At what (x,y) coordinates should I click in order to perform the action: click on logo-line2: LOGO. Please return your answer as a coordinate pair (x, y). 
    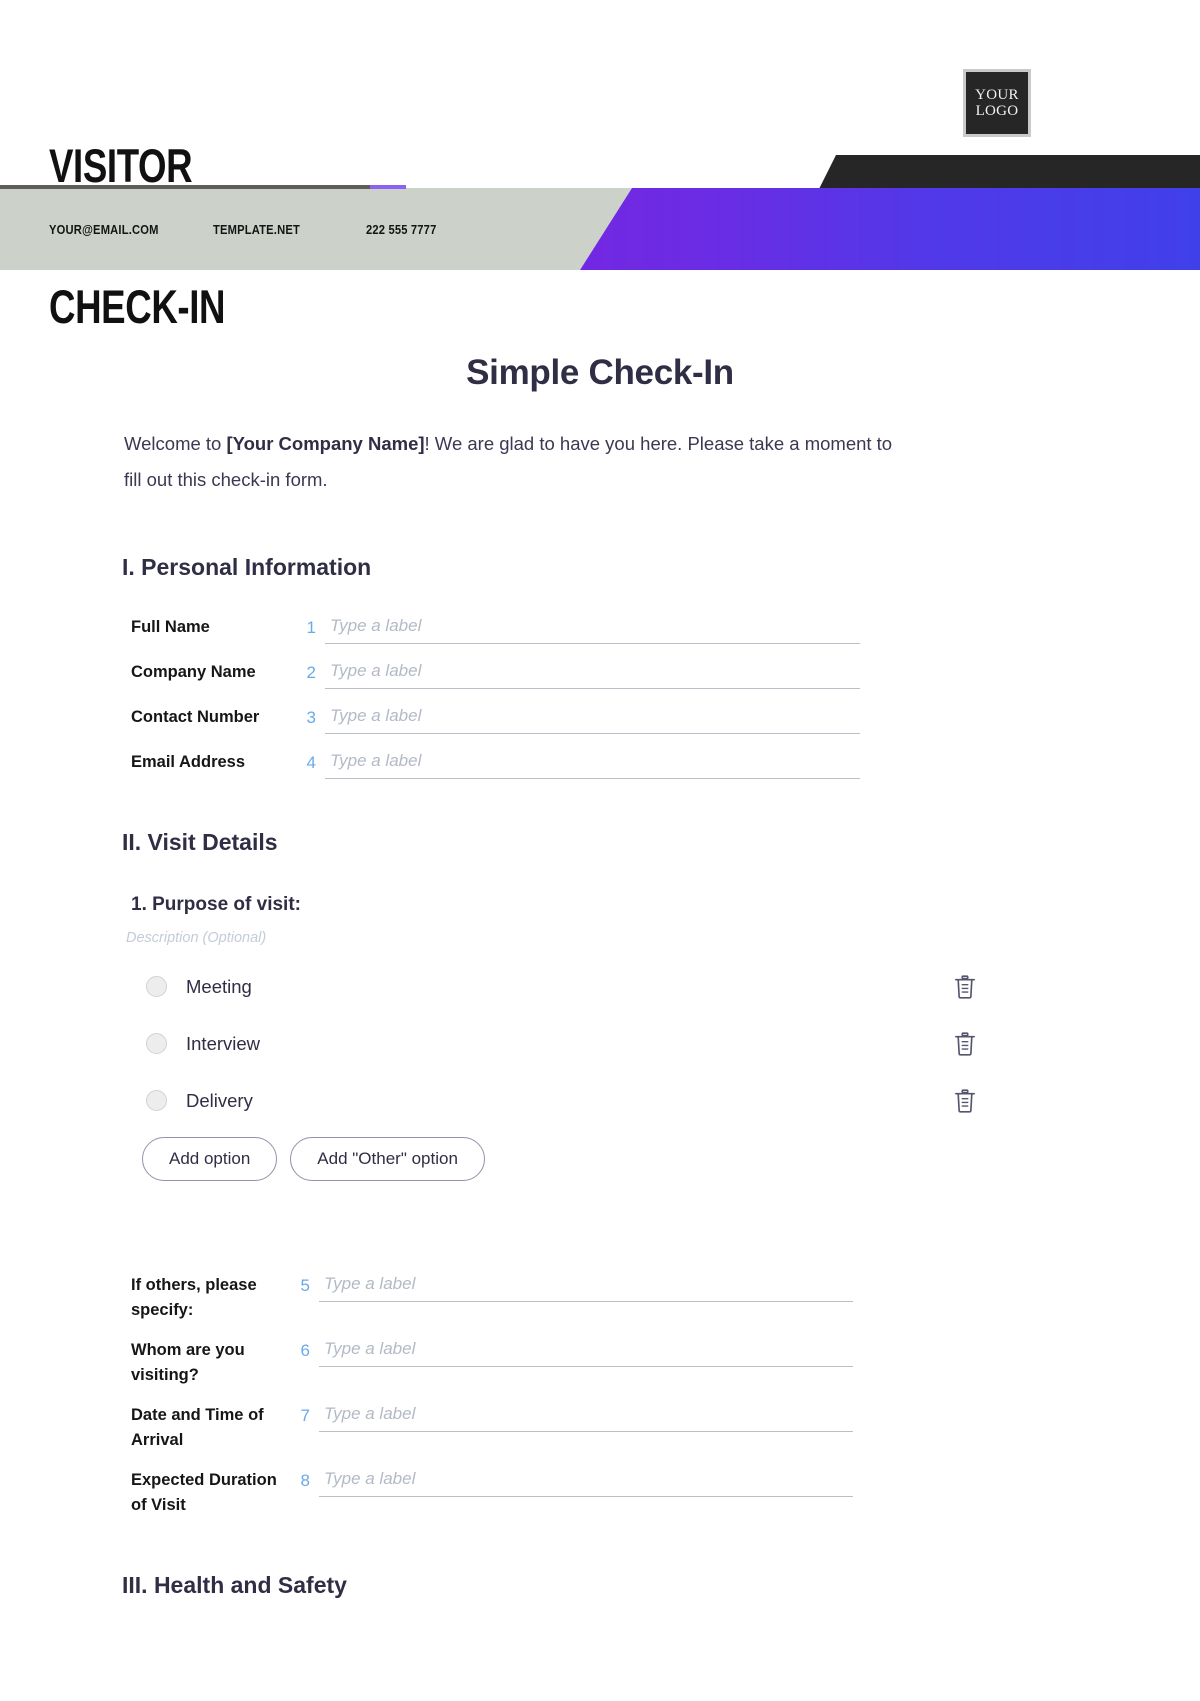
    Looking at the image, I should click on (997, 111).